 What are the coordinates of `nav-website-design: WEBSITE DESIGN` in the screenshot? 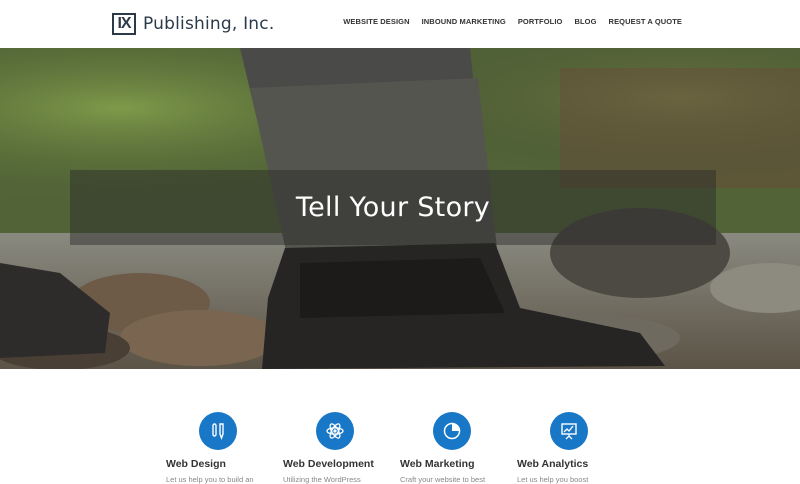 It's located at (376, 21).